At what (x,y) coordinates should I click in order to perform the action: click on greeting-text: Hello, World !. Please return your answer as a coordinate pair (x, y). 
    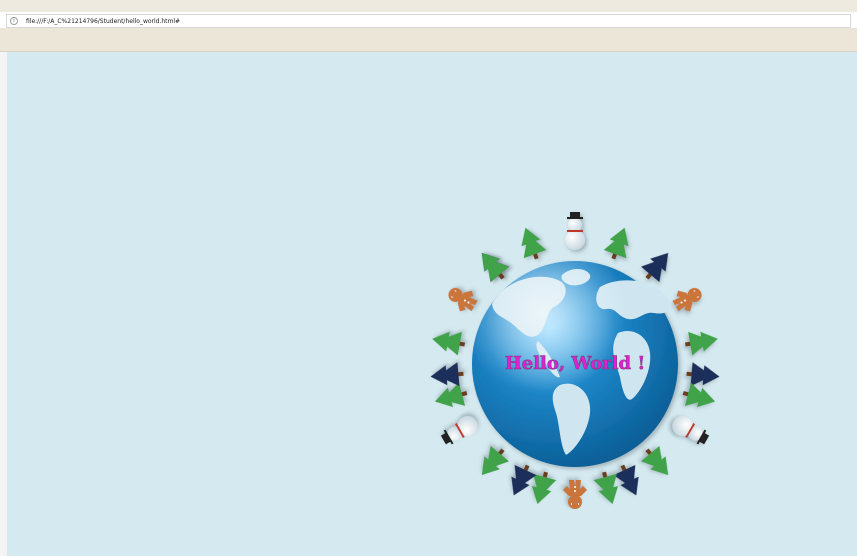
    Looking at the image, I should click on (575, 363).